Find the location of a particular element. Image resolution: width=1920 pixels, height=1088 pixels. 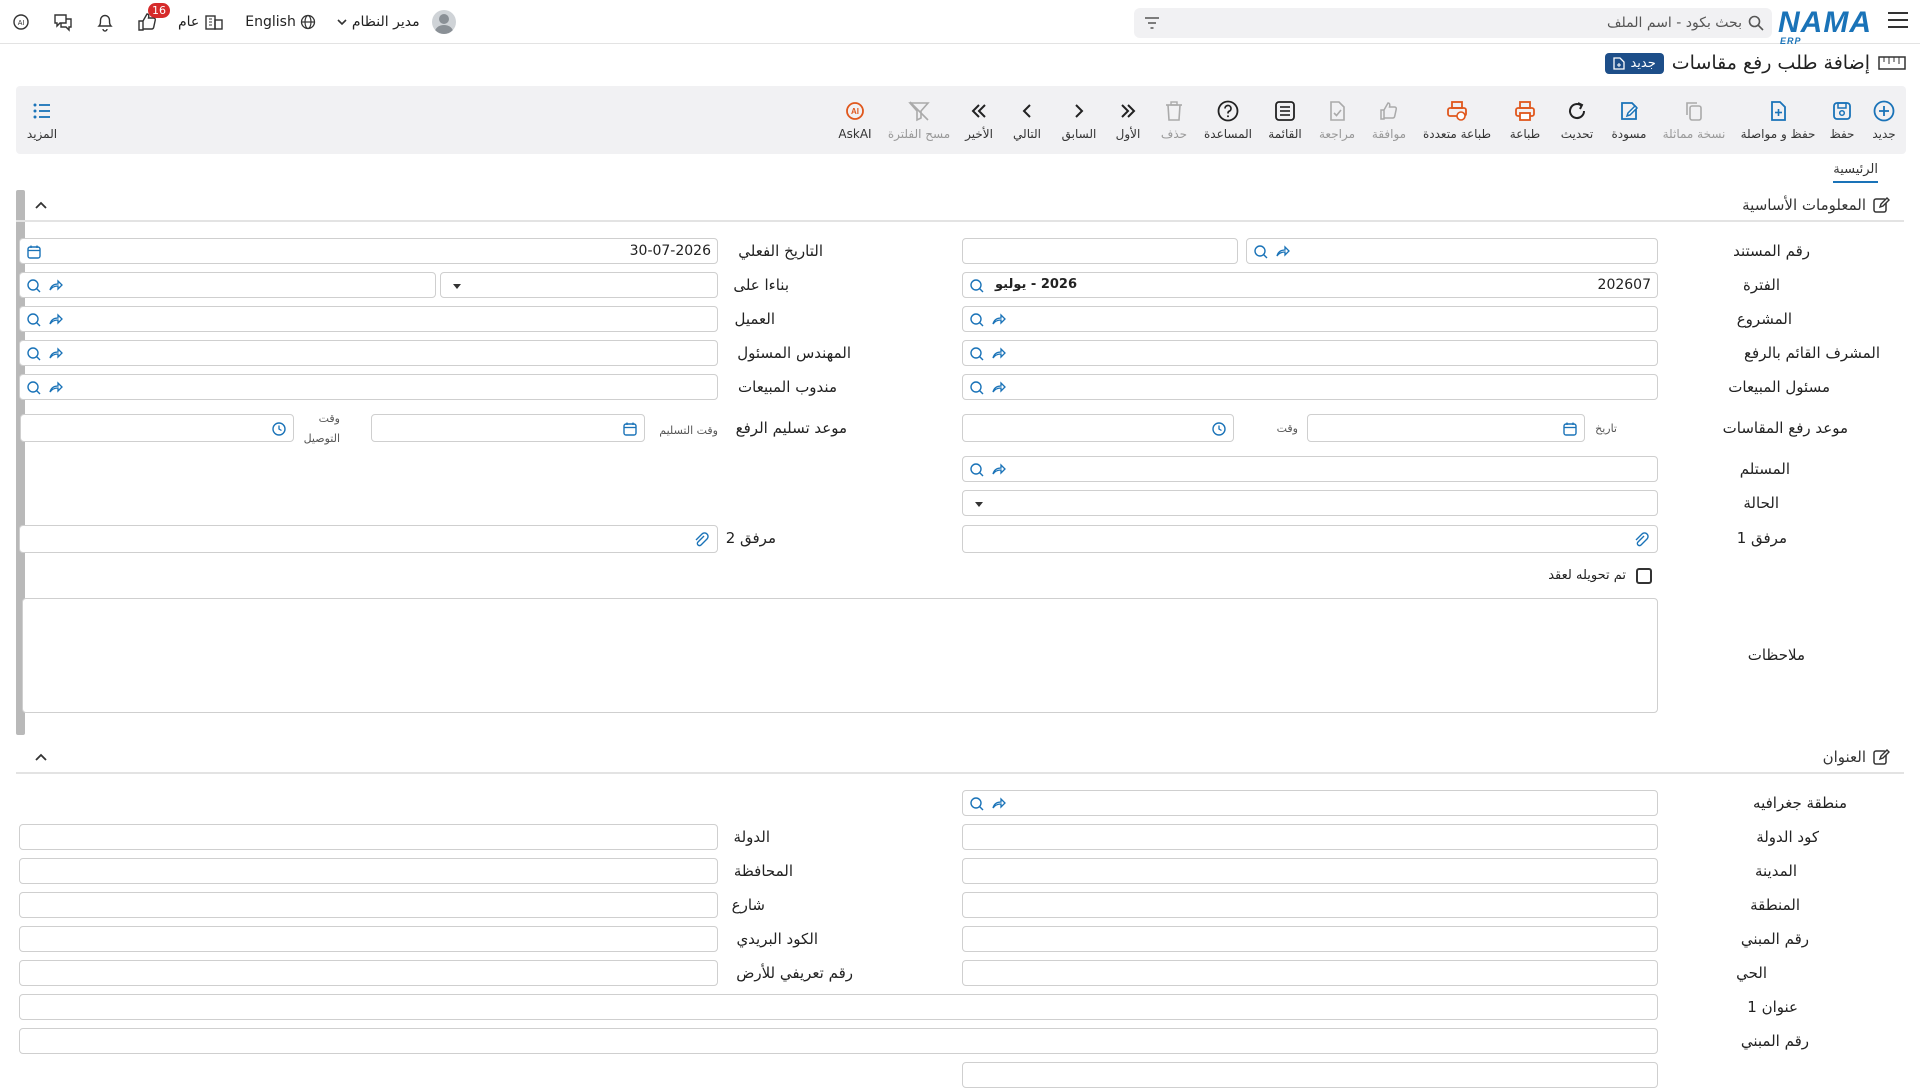

partial-lookup-field is located at coordinates (1310, 1075).